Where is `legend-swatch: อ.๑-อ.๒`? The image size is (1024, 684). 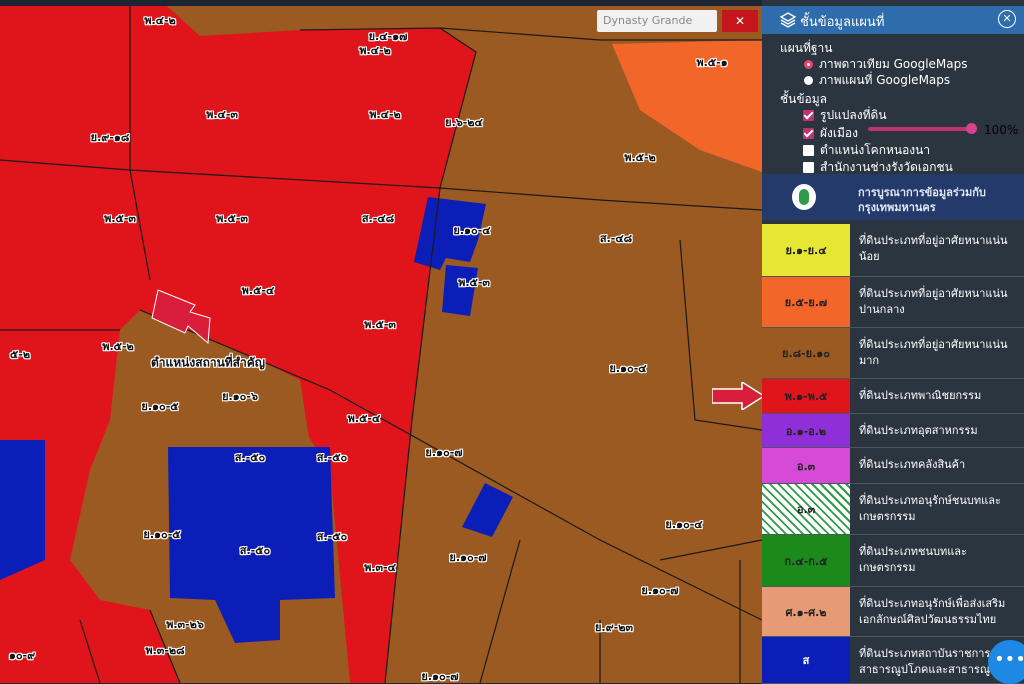
legend-swatch: อ.๑-อ.๒ is located at coordinates (806, 430).